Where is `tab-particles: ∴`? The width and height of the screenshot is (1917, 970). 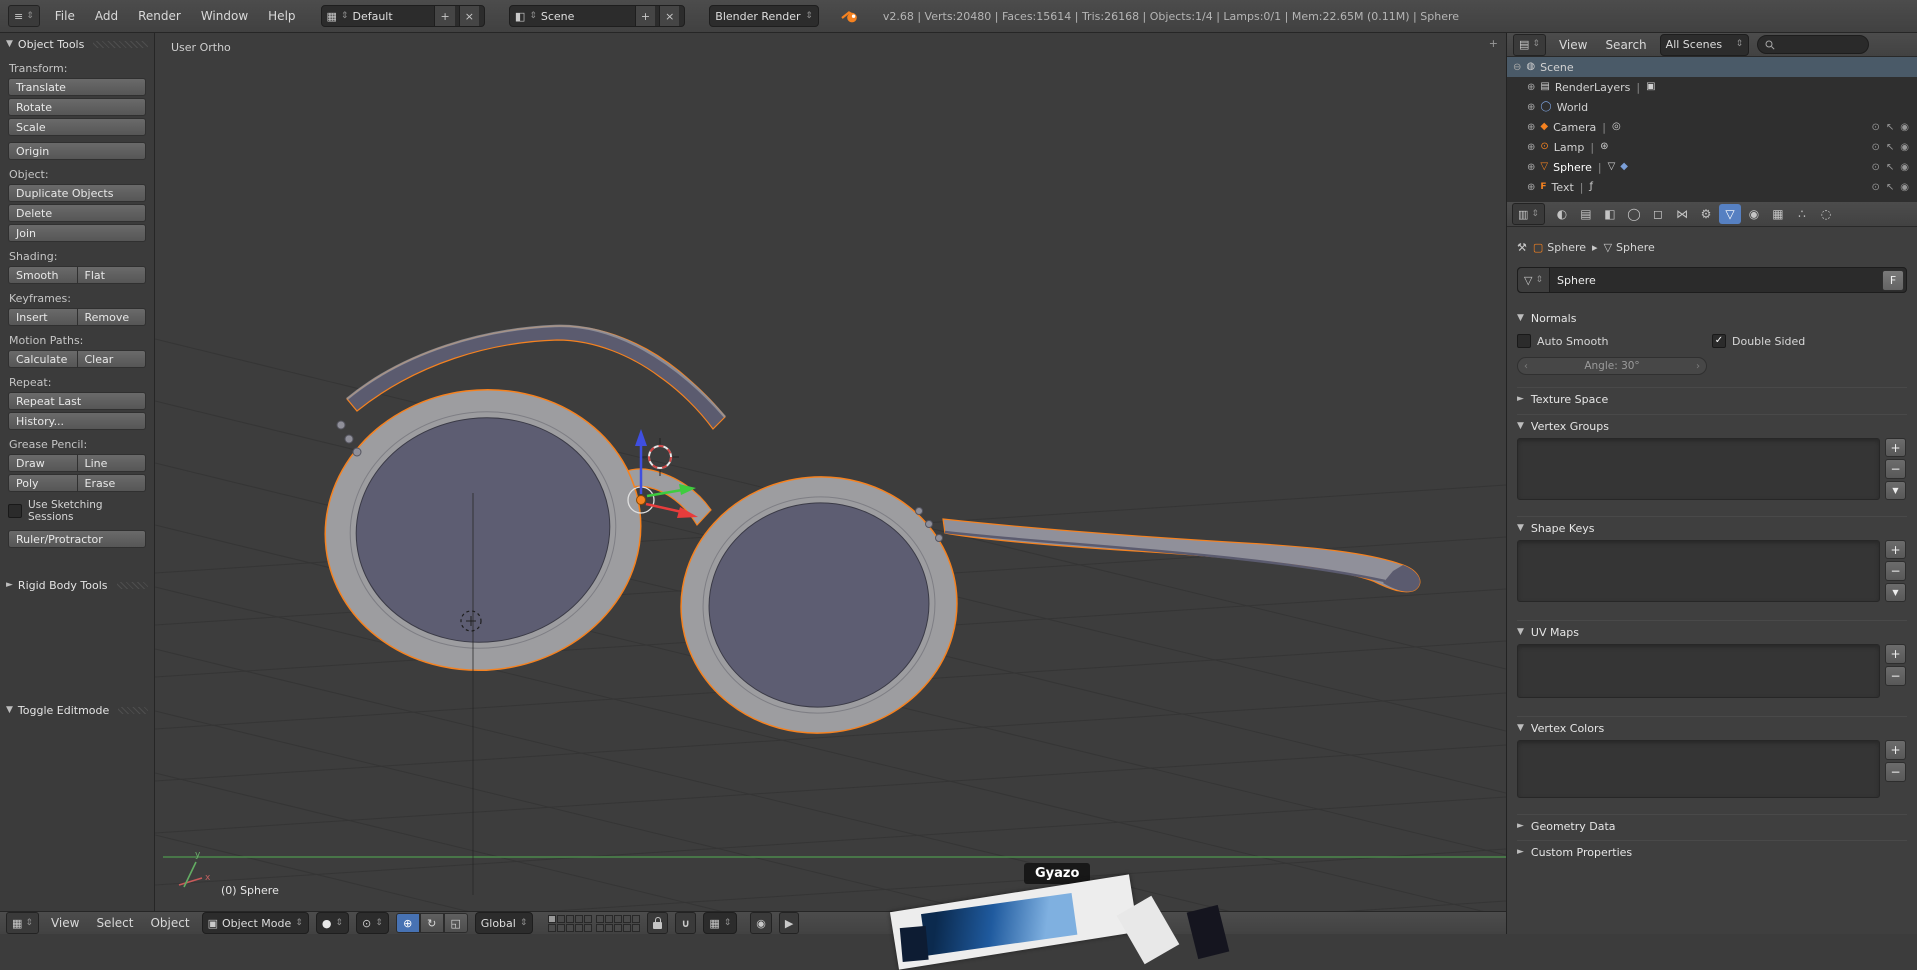
tab-particles: ∴ is located at coordinates (1802, 214).